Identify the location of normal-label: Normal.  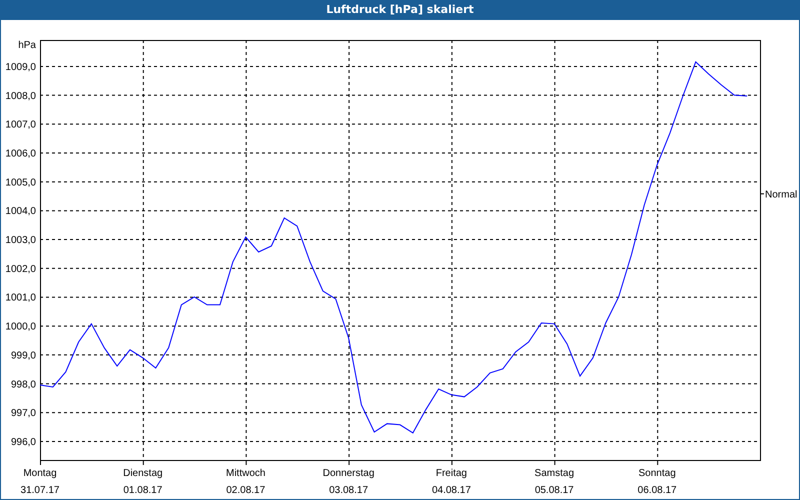
(781, 194).